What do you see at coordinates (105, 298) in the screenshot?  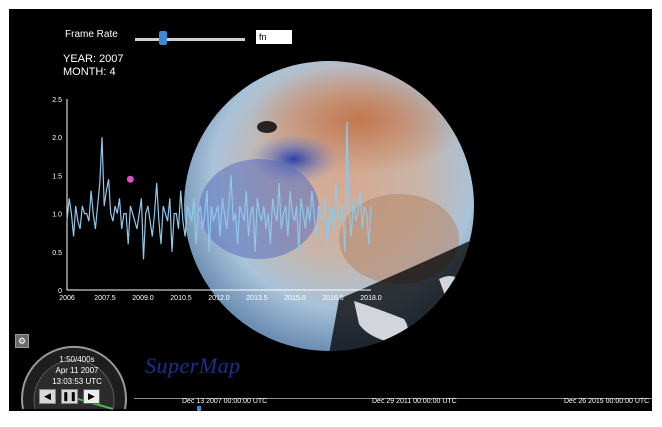 I see `x-tick-label: 2007.5` at bounding box center [105, 298].